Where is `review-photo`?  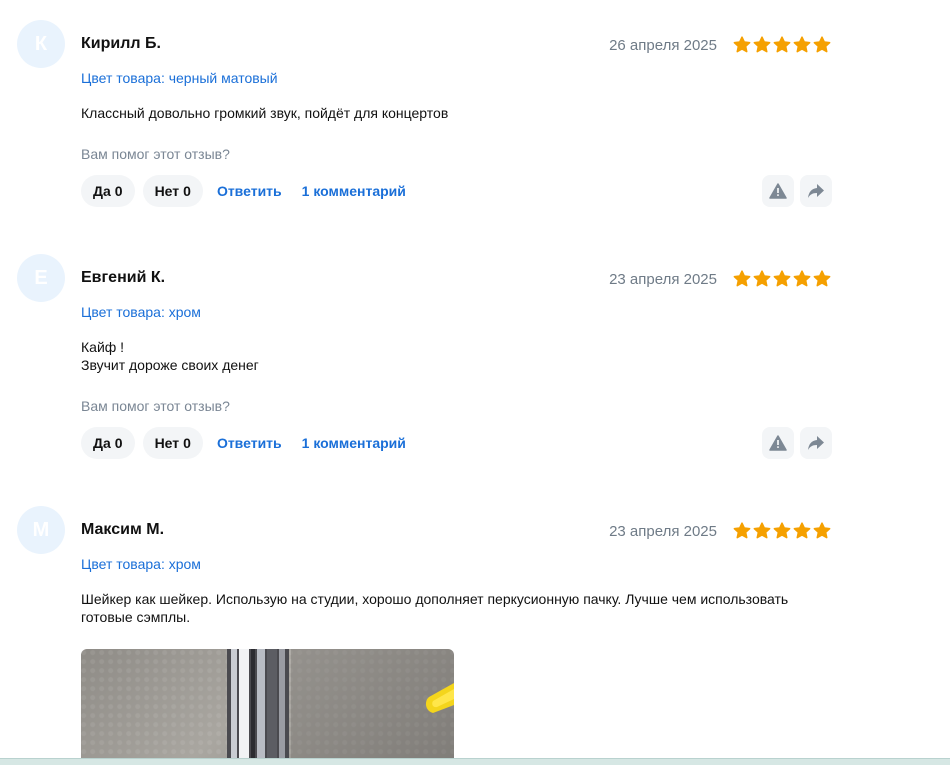 review-photo is located at coordinates (267, 706).